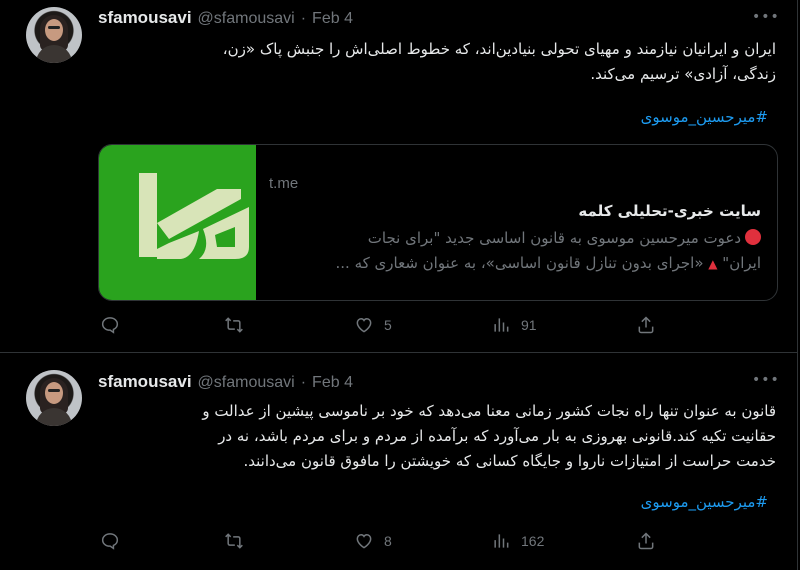 This screenshot has height=570, width=800. Describe the element at coordinates (741, 263) in the screenshot. I see `card-desc-line: ایران"` at that location.